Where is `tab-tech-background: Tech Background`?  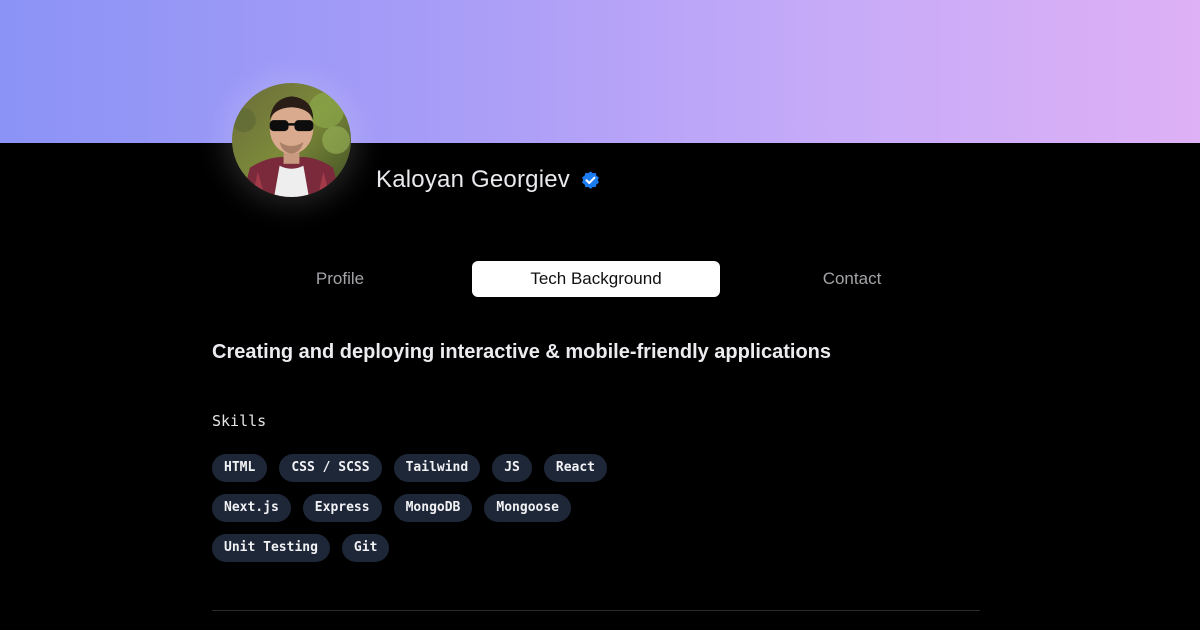
tab-tech-background: Tech Background is located at coordinates (596, 279).